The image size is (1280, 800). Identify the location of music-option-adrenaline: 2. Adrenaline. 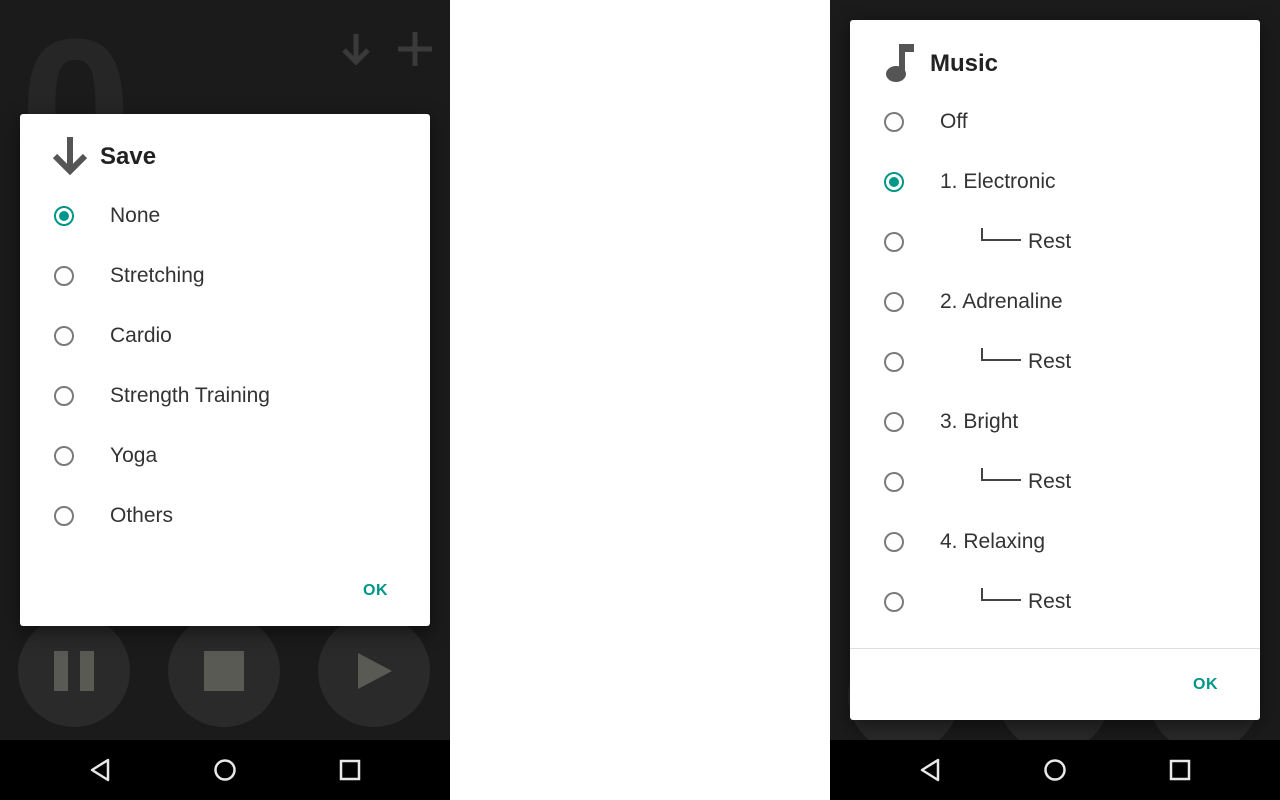
(1055, 302).